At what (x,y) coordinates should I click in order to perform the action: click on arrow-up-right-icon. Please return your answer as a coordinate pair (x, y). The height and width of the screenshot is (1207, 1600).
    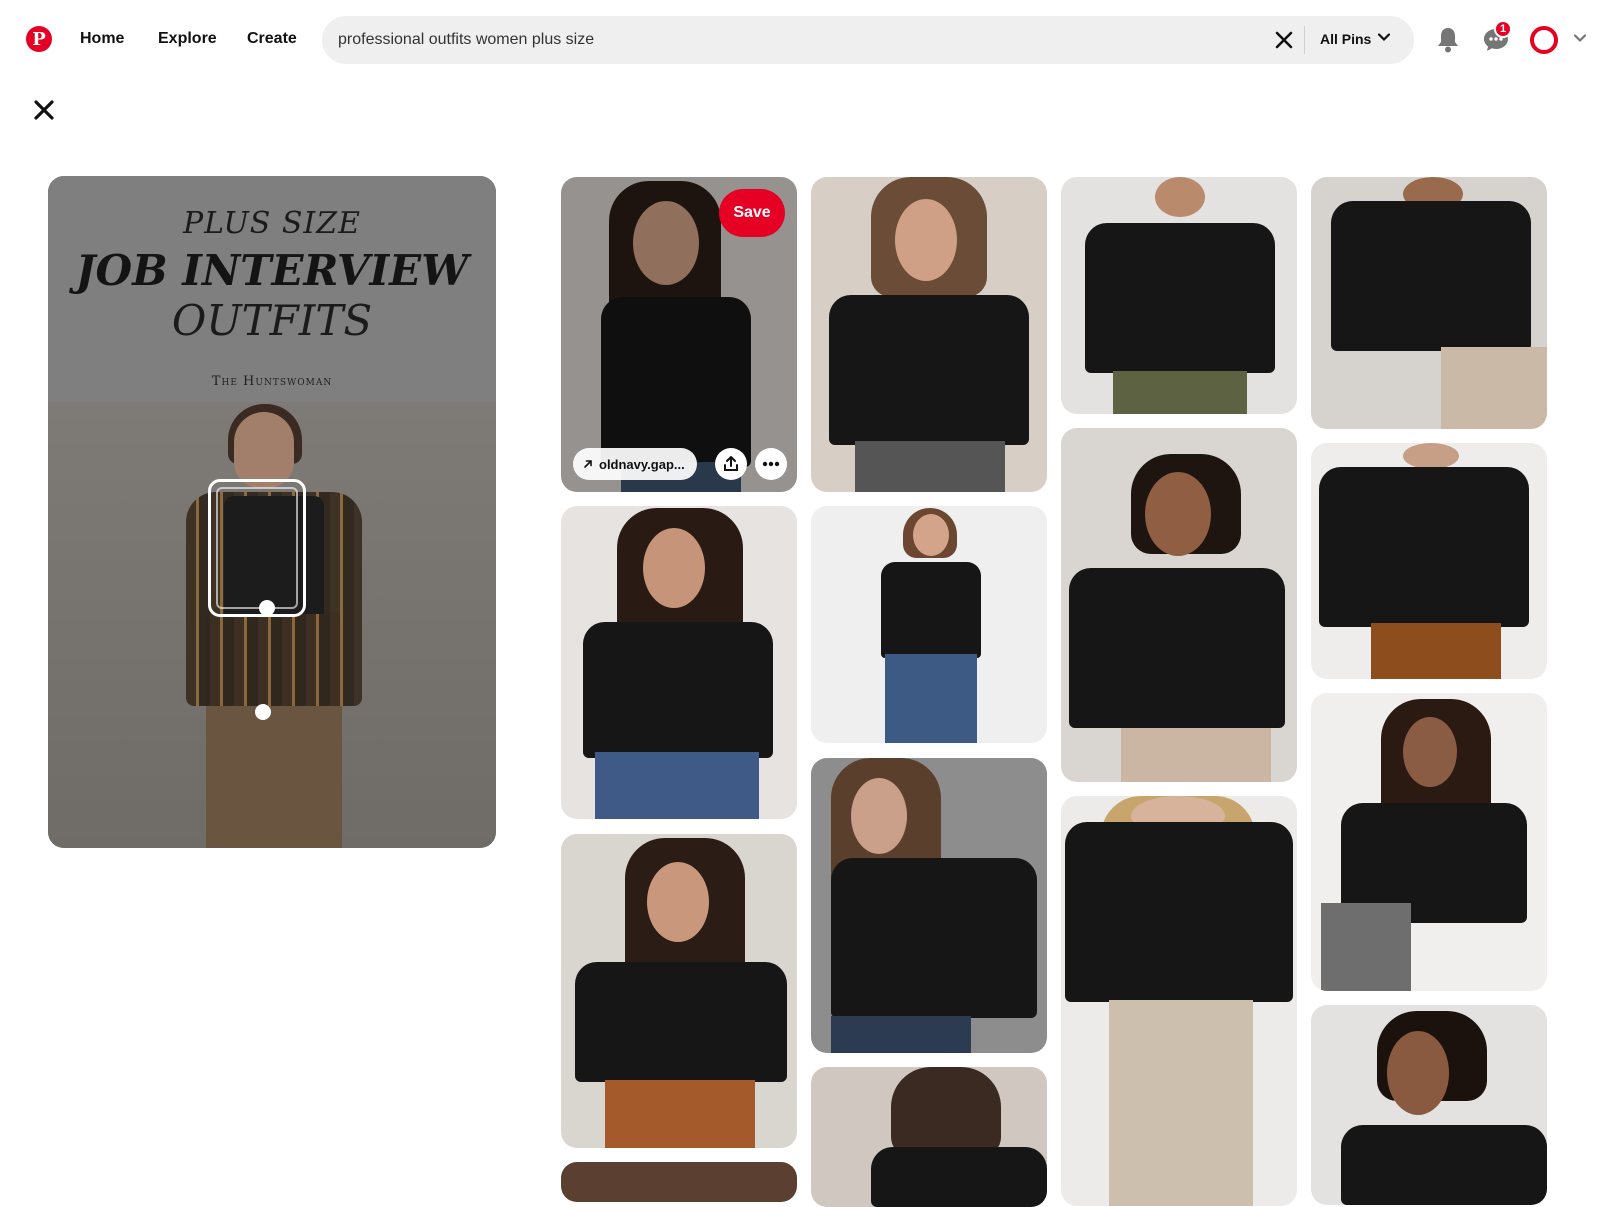
    Looking at the image, I should click on (588, 464).